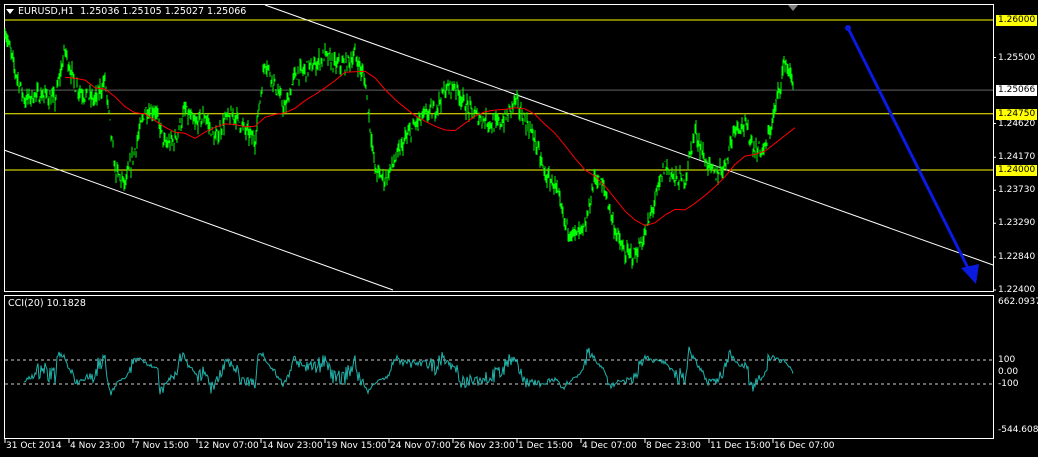 This screenshot has width=1038, height=457. Describe the element at coordinates (1008, 372) in the screenshot. I see `cci-level-label: 0.00` at that location.